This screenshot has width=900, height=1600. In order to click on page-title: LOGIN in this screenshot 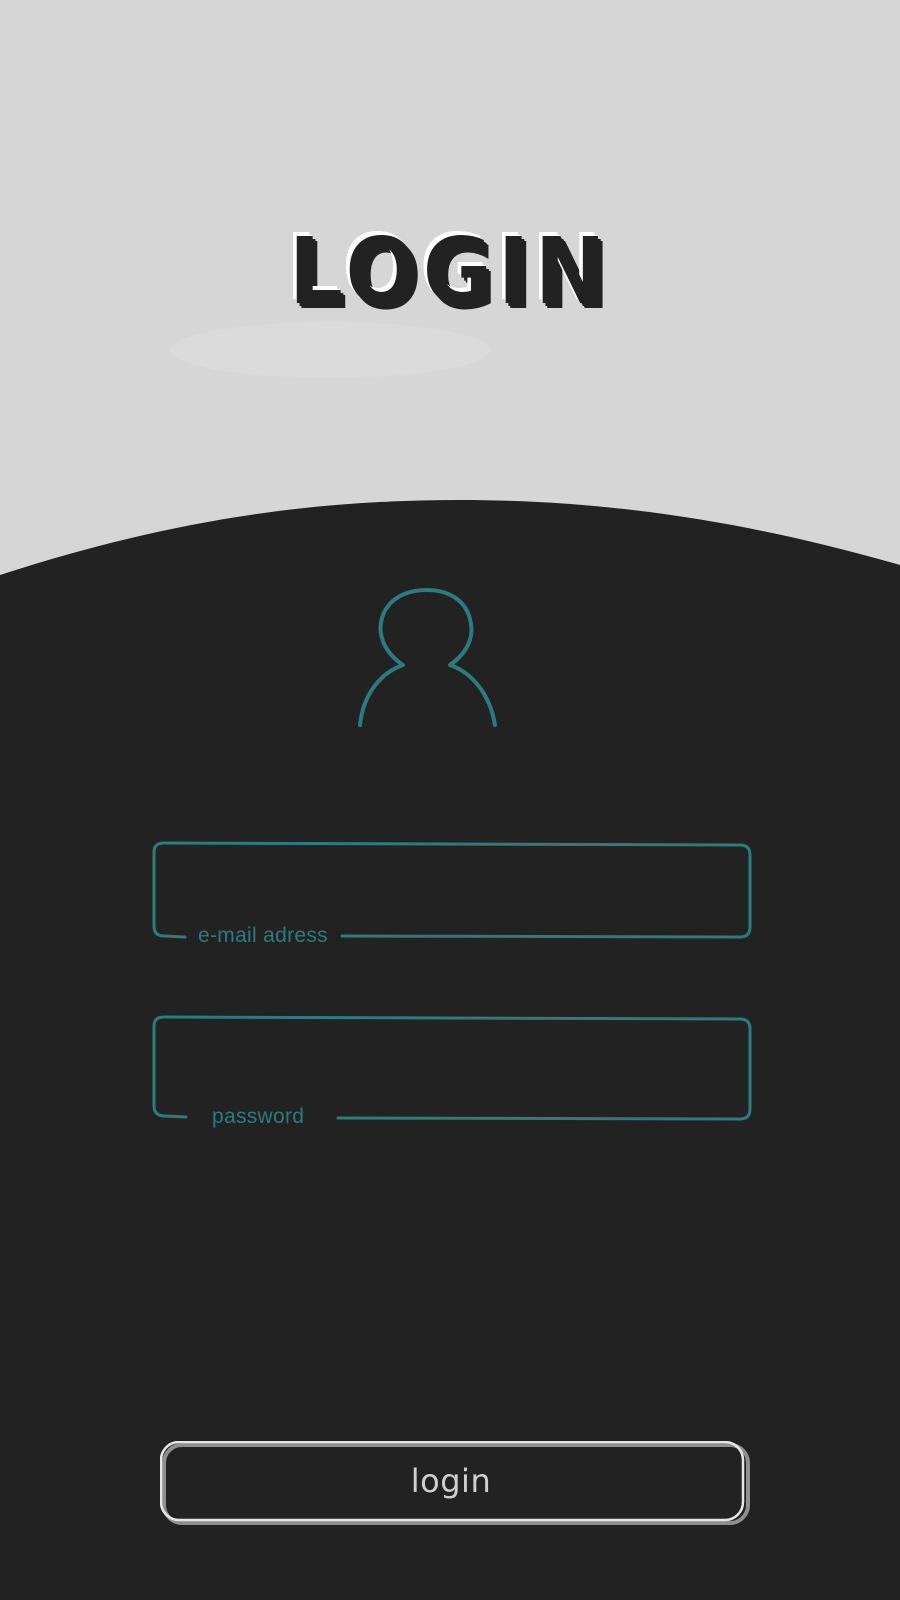, I will do `click(450, 271)`.